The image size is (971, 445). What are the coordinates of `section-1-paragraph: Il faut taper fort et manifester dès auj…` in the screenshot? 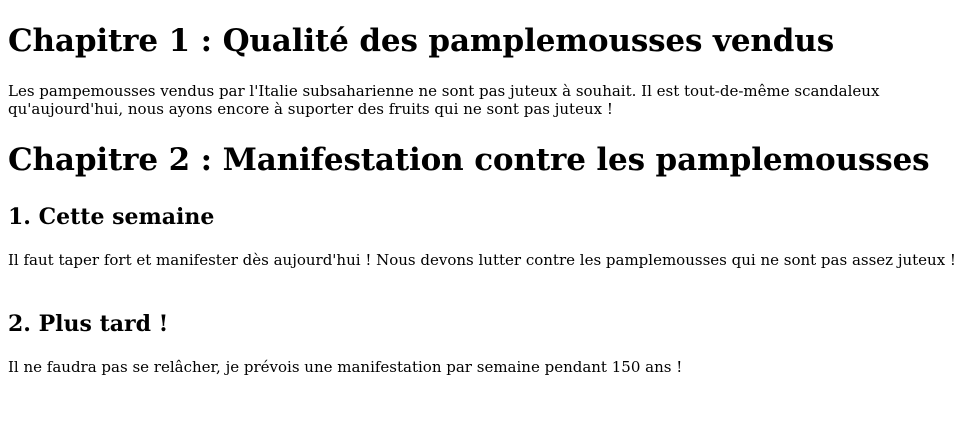 It's located at (482, 260).